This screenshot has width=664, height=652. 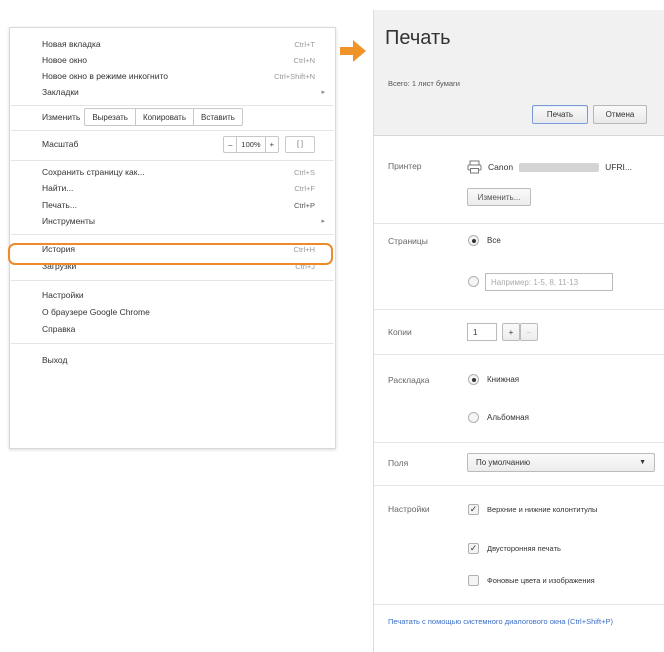 What do you see at coordinates (508, 417) in the screenshot?
I see `layout-landscape-label: Альбомная` at bounding box center [508, 417].